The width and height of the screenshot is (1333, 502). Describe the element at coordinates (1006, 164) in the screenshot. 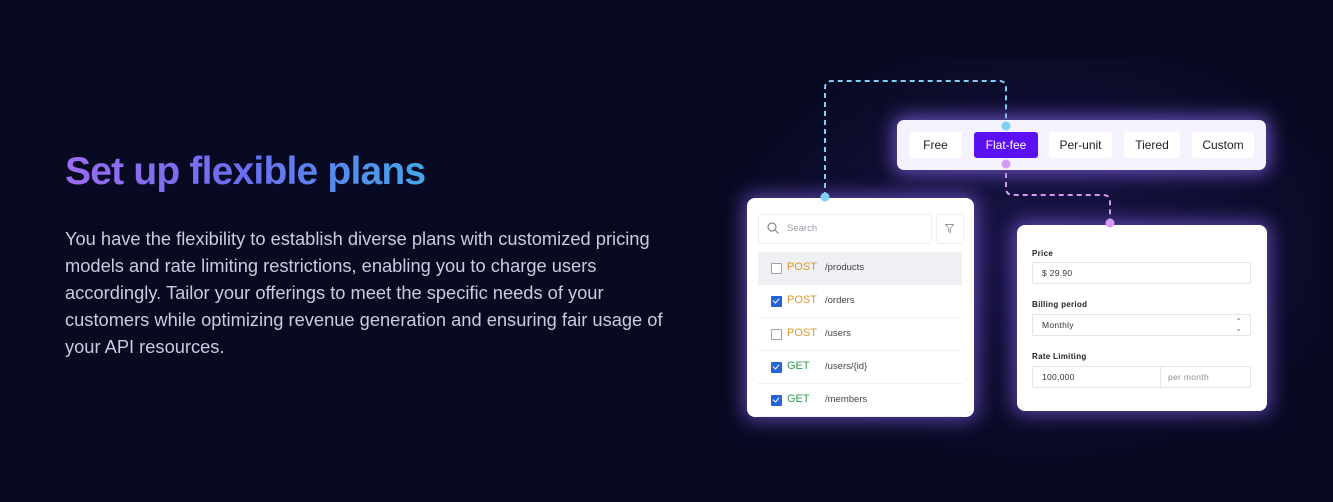

I see `connector-dot-purple-top` at that location.